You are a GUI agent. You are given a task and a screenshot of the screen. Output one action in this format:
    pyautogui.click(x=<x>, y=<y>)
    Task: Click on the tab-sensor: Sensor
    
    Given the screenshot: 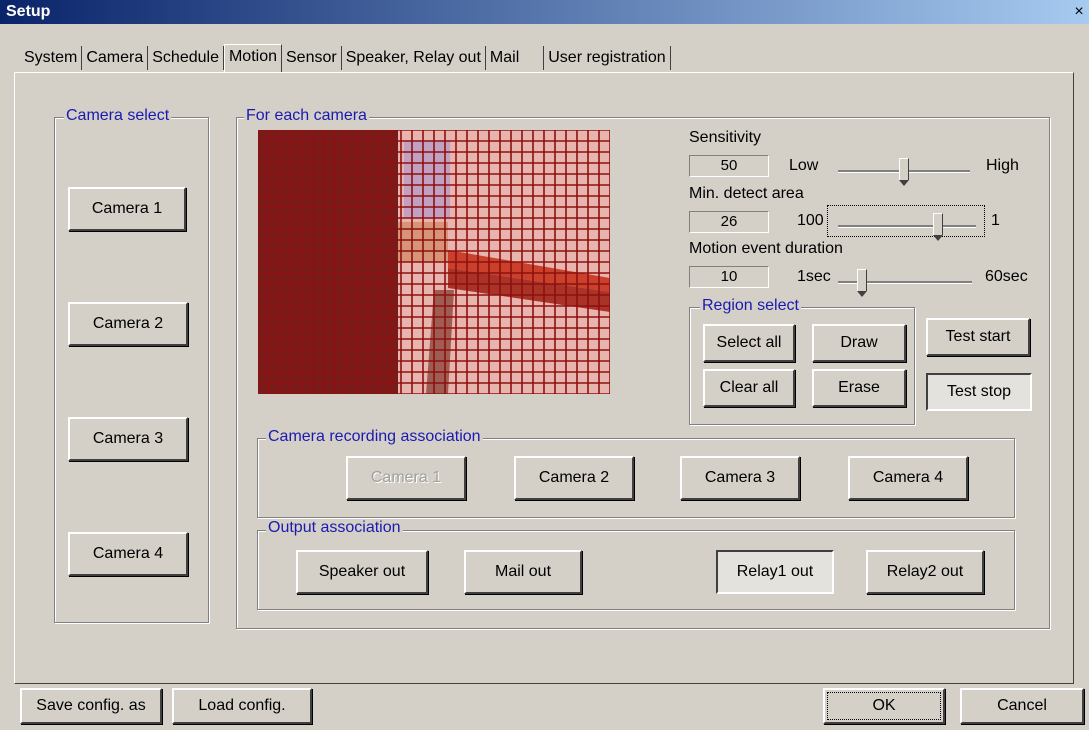 What is the action you would take?
    pyautogui.click(x=312, y=58)
    